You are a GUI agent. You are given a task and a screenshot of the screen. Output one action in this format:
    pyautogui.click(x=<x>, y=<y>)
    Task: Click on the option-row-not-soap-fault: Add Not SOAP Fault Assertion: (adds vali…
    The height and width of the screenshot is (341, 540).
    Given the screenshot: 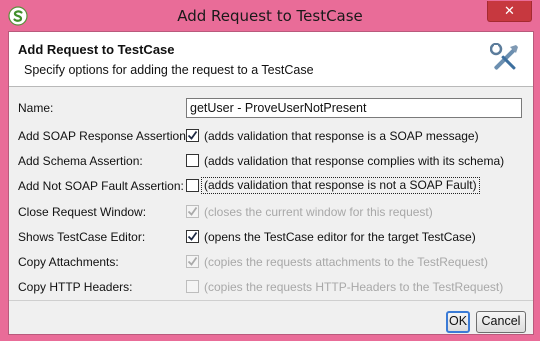 What is the action you would take?
    pyautogui.click(x=271, y=187)
    